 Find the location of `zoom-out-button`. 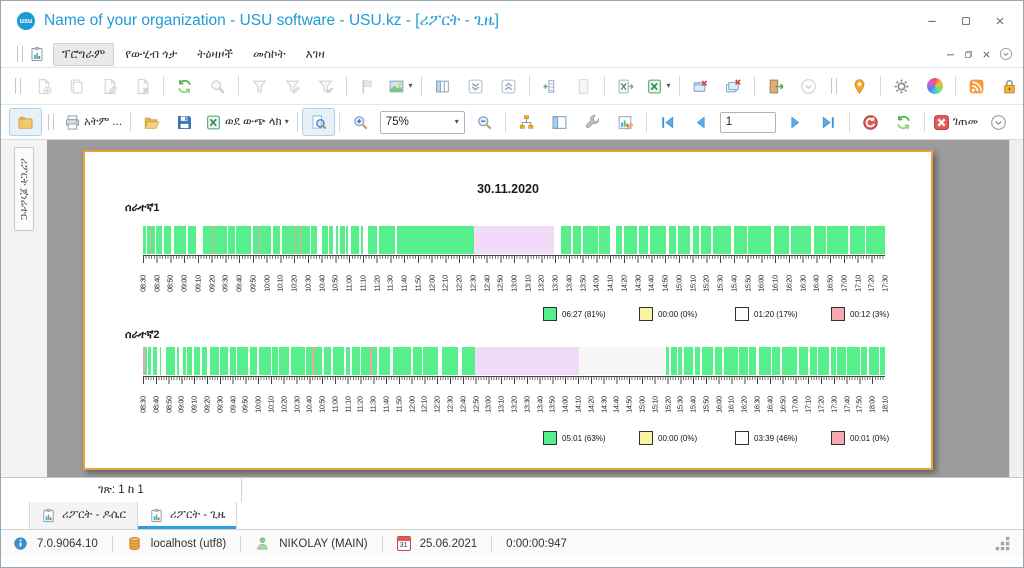

zoom-out-button is located at coordinates (484, 122).